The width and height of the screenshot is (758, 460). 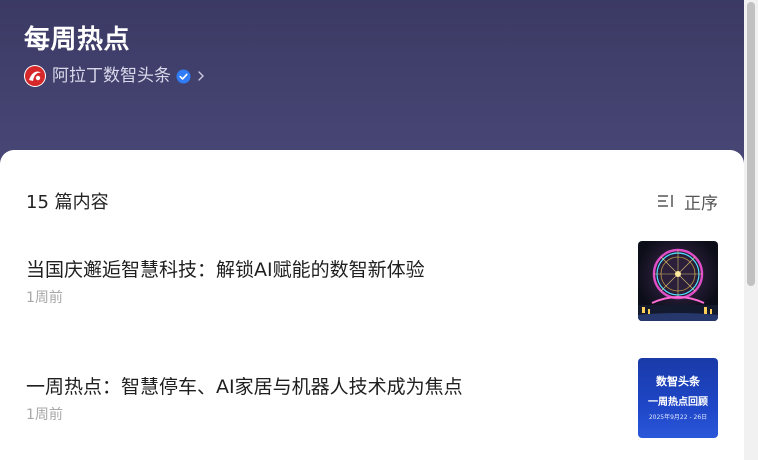 What do you see at coordinates (665, 201) in the screenshot?
I see `sort-icon` at bounding box center [665, 201].